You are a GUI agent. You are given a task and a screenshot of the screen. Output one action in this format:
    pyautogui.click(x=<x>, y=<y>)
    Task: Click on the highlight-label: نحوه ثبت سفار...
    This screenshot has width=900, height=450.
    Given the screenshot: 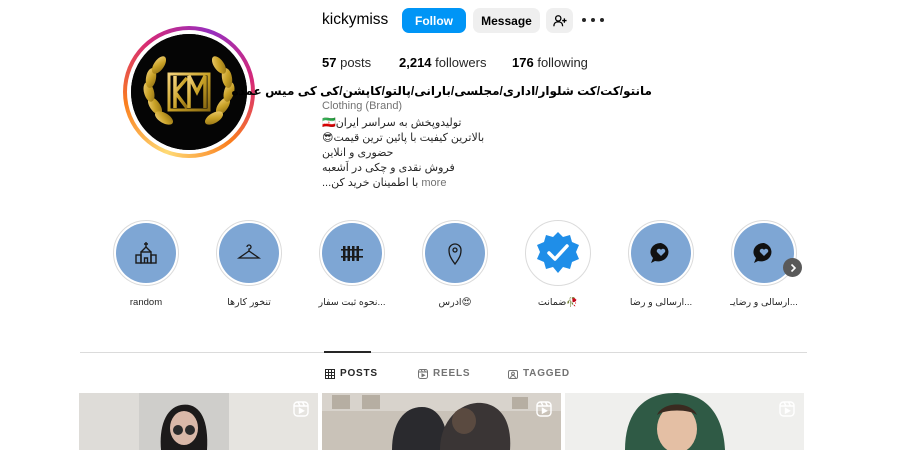 What is the action you would take?
    pyautogui.click(x=352, y=302)
    